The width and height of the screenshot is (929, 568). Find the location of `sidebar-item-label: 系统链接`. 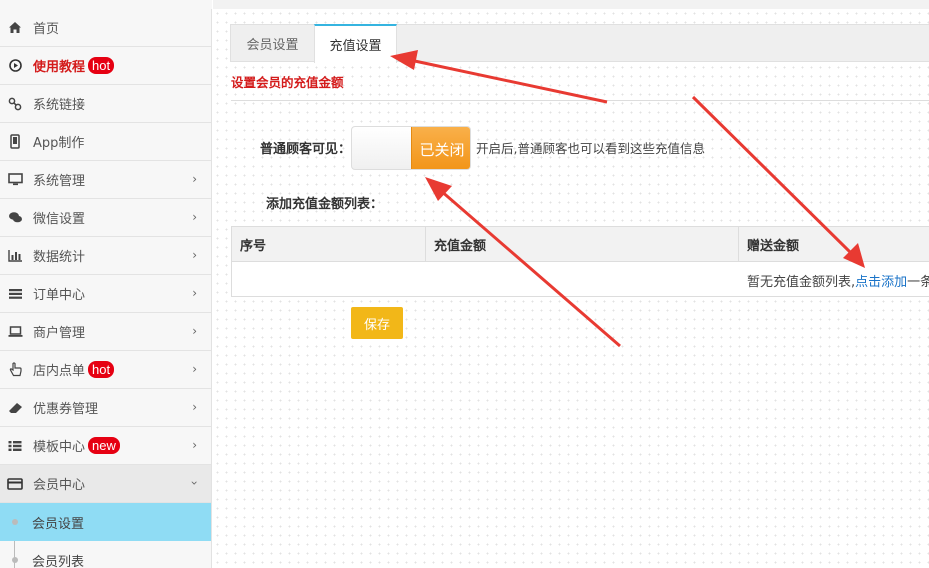

sidebar-item-label: 系统链接 is located at coordinates (59, 105).